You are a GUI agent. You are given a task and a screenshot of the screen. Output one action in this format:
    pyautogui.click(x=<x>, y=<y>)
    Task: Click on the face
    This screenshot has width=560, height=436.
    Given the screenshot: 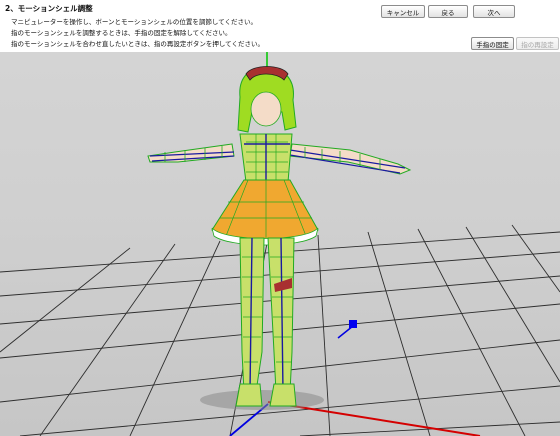 What is the action you would take?
    pyautogui.click(x=266, y=109)
    